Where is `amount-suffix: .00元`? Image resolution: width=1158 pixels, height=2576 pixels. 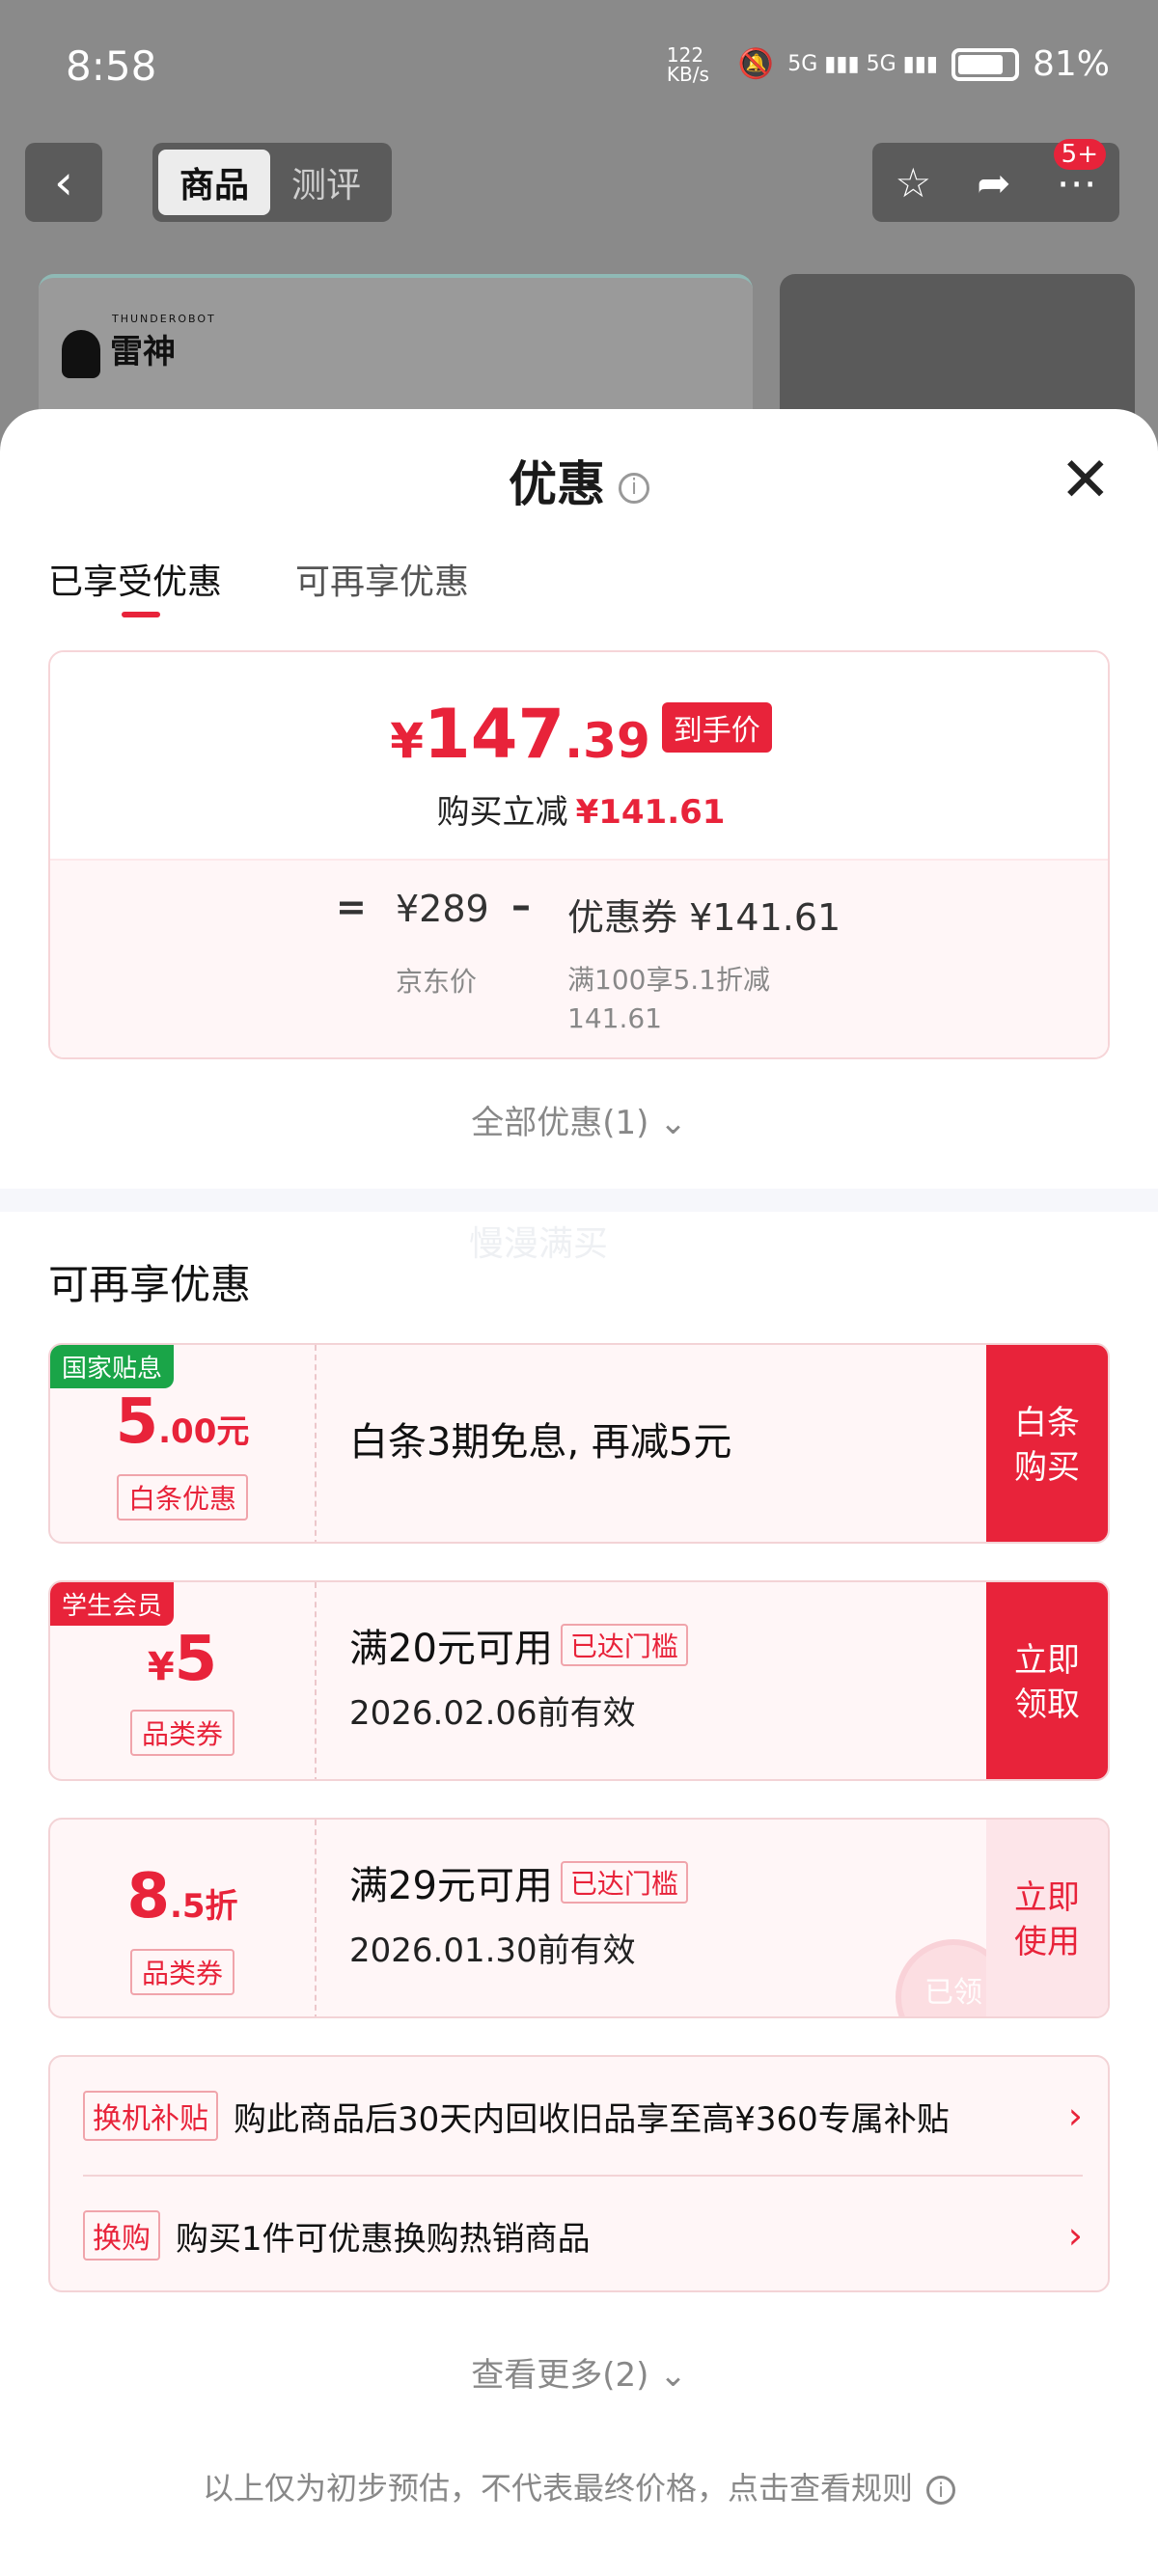 amount-suffix: .00元 is located at coordinates (204, 1432).